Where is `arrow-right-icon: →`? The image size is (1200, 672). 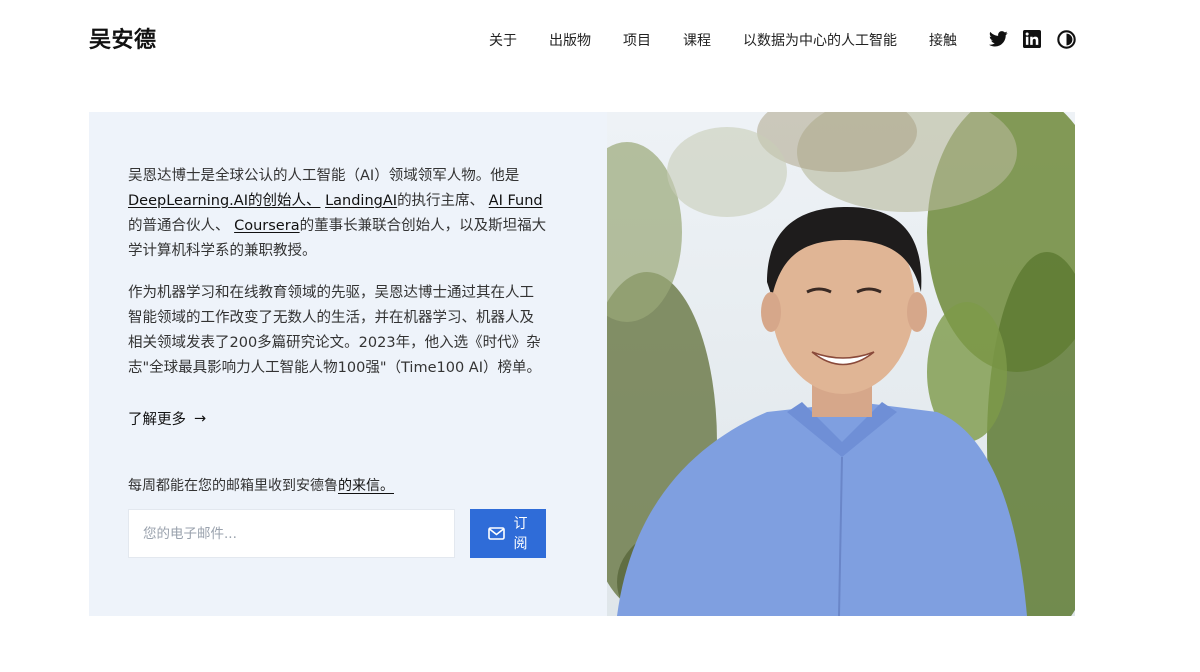
arrow-right-icon: → is located at coordinates (200, 418).